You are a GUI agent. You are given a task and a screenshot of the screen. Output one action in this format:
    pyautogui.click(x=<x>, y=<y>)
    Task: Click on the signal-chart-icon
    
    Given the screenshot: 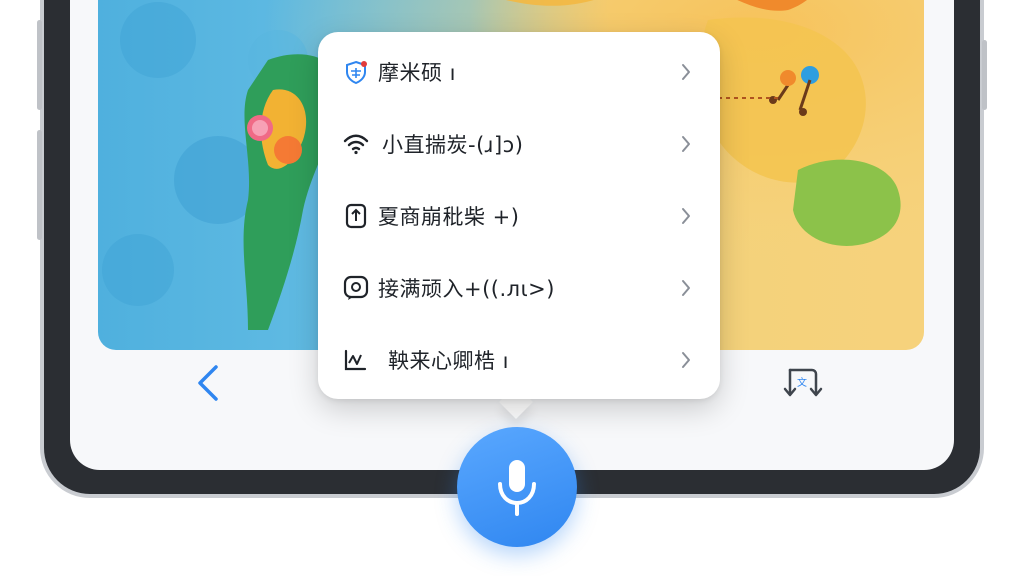 What is the action you would take?
    pyautogui.click(x=356, y=360)
    